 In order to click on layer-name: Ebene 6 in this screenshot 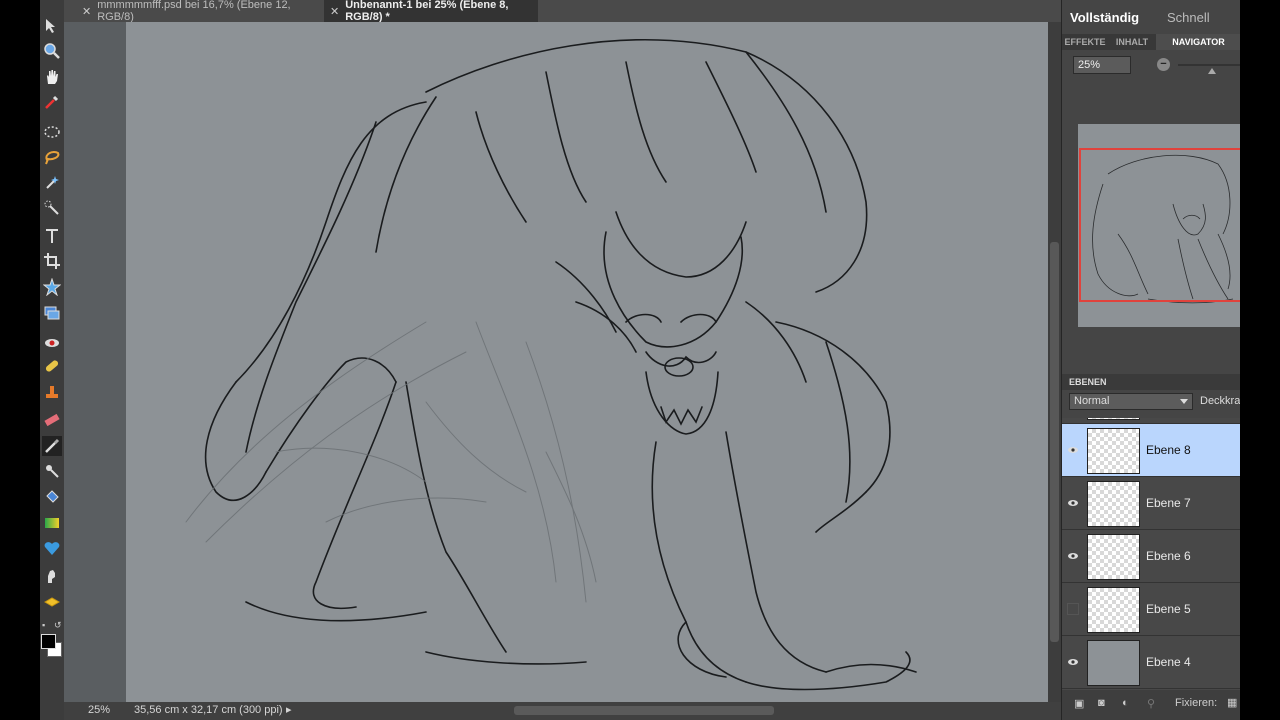, I will do `click(1168, 556)`.